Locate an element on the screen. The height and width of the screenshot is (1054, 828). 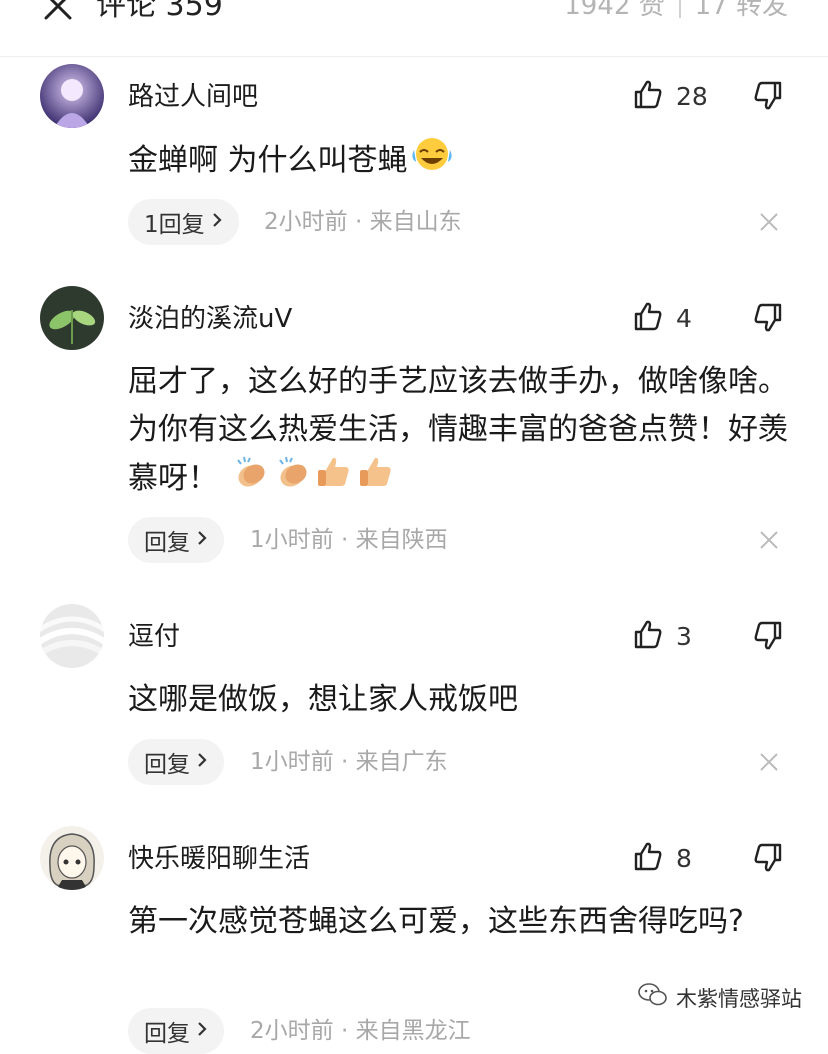
reply-button: 1回复 is located at coordinates (183, 222).